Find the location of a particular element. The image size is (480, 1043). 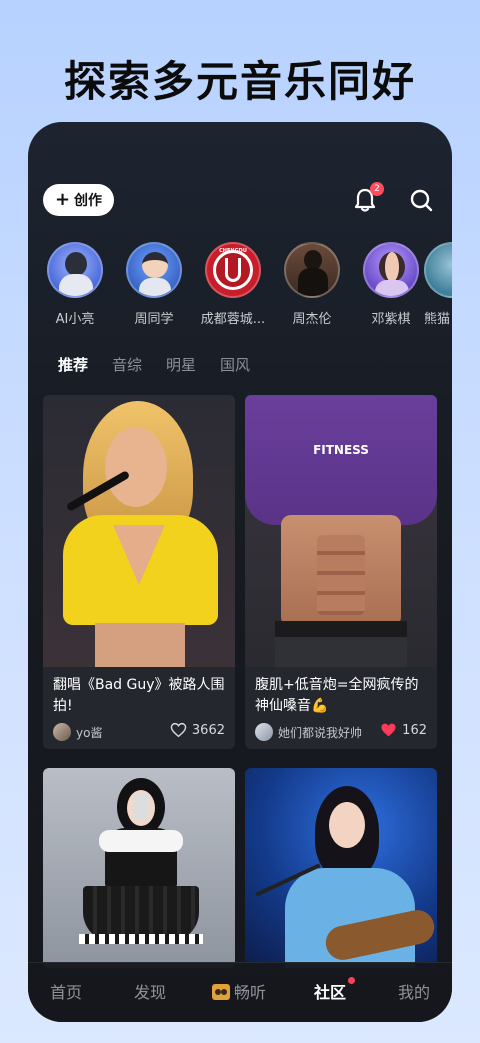

post-author: yo酱 is located at coordinates (77, 732).